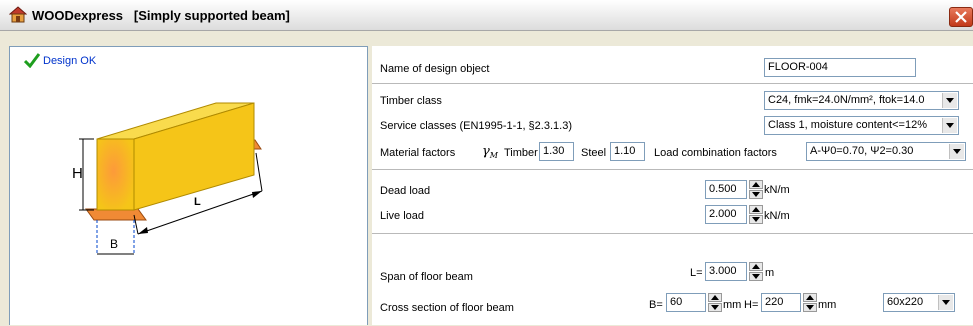 The image size is (973, 326). Describe the element at coordinates (781, 302) in the screenshot. I see `height-h-input: 220` at that location.